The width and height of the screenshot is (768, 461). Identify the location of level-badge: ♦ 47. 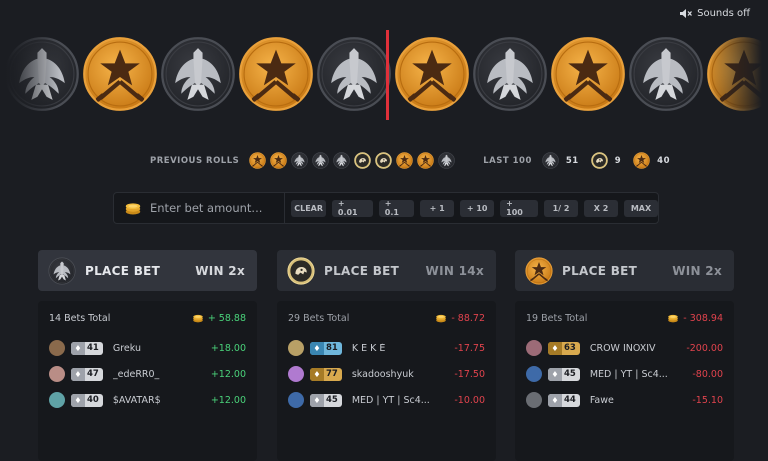
(87, 374).